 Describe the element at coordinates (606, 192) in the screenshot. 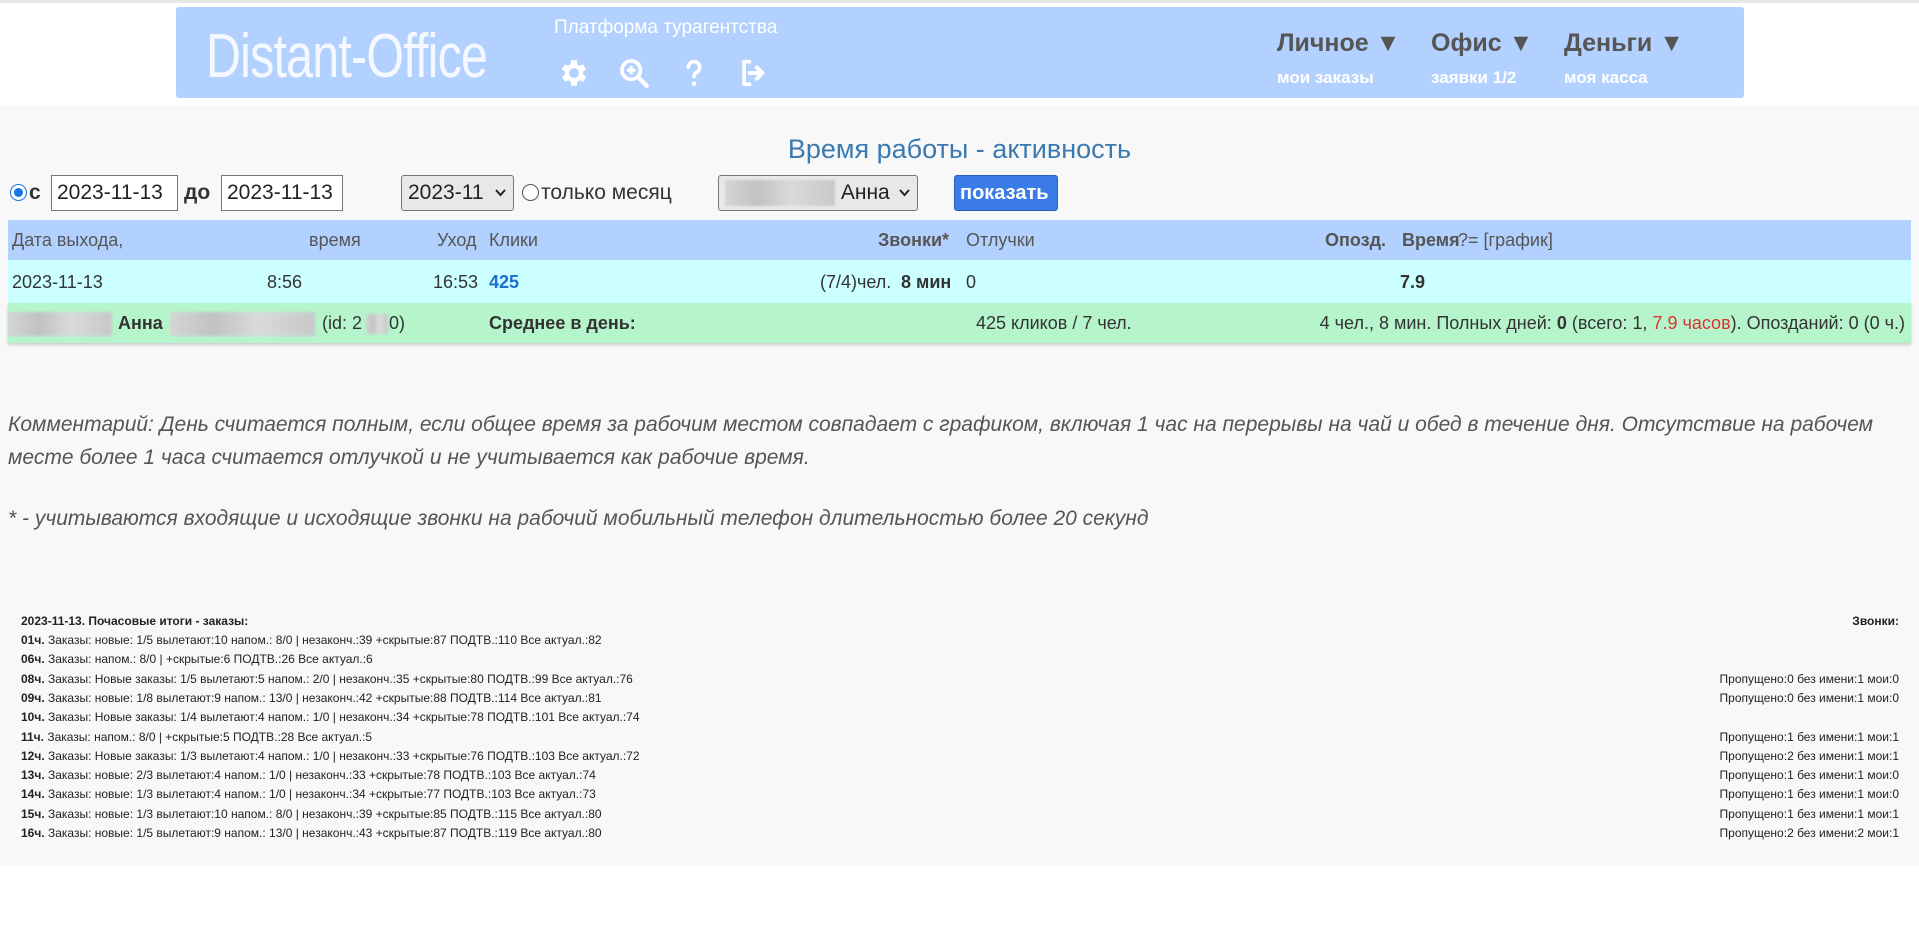

I see `month-only-label: только месяц` at that location.